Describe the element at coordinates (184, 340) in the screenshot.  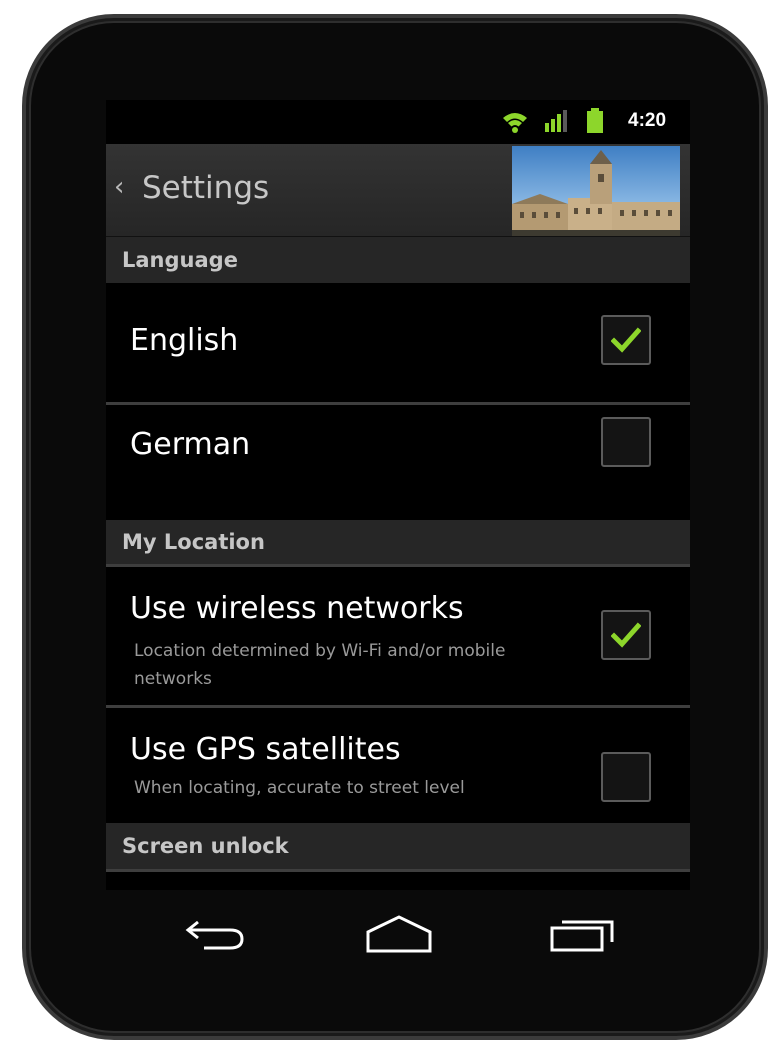
I see `option-label: English` at that location.